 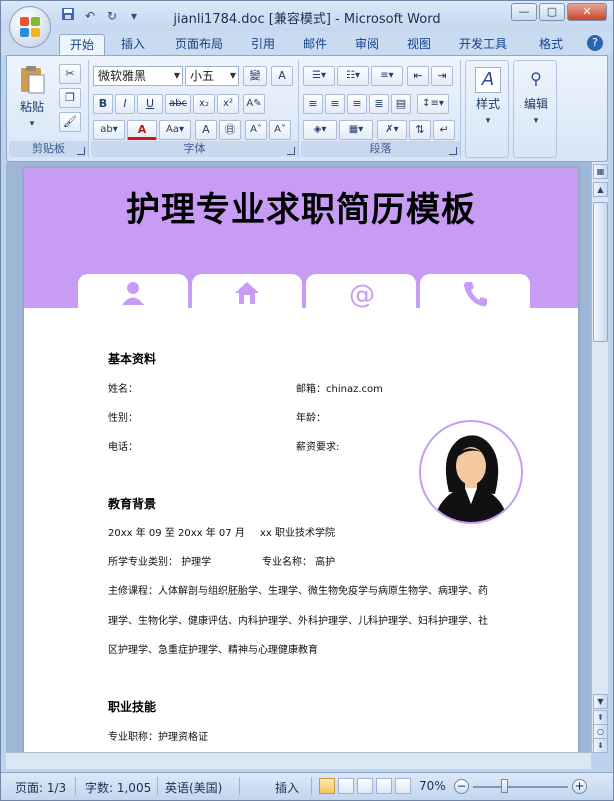 I want to click on next-page-icon: ⇟, so click(x=600, y=745).